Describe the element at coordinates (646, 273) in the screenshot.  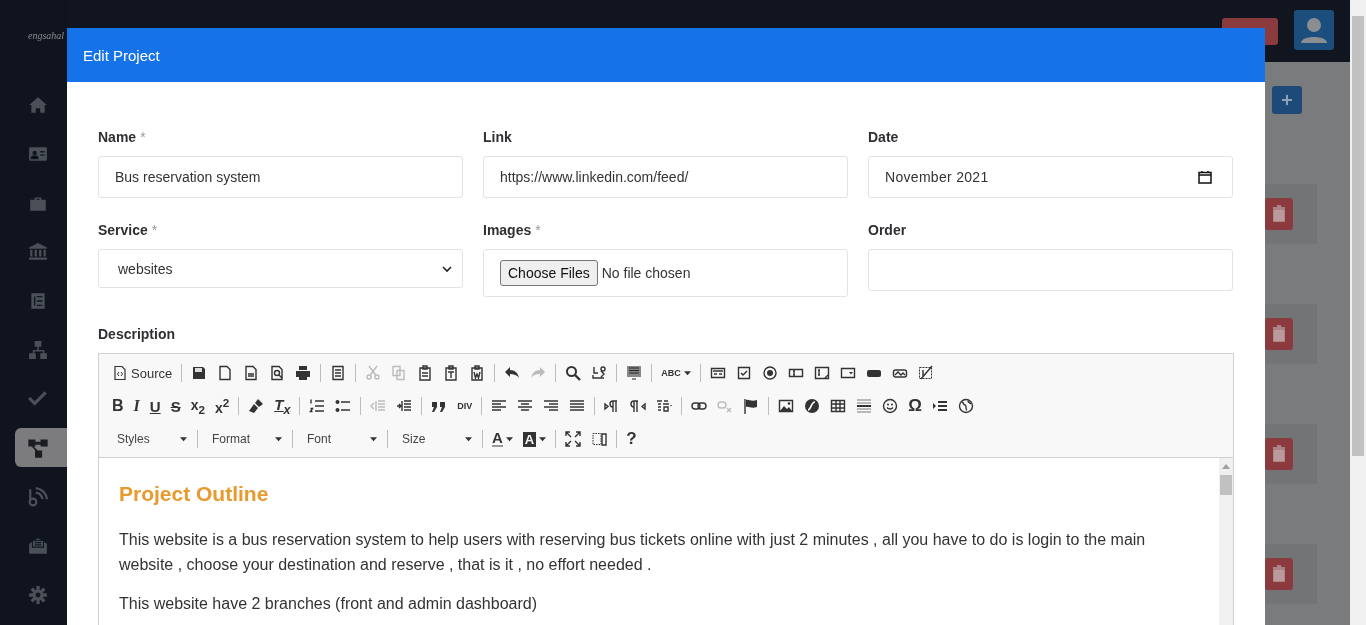
I see `file-status: No file chosen` at that location.